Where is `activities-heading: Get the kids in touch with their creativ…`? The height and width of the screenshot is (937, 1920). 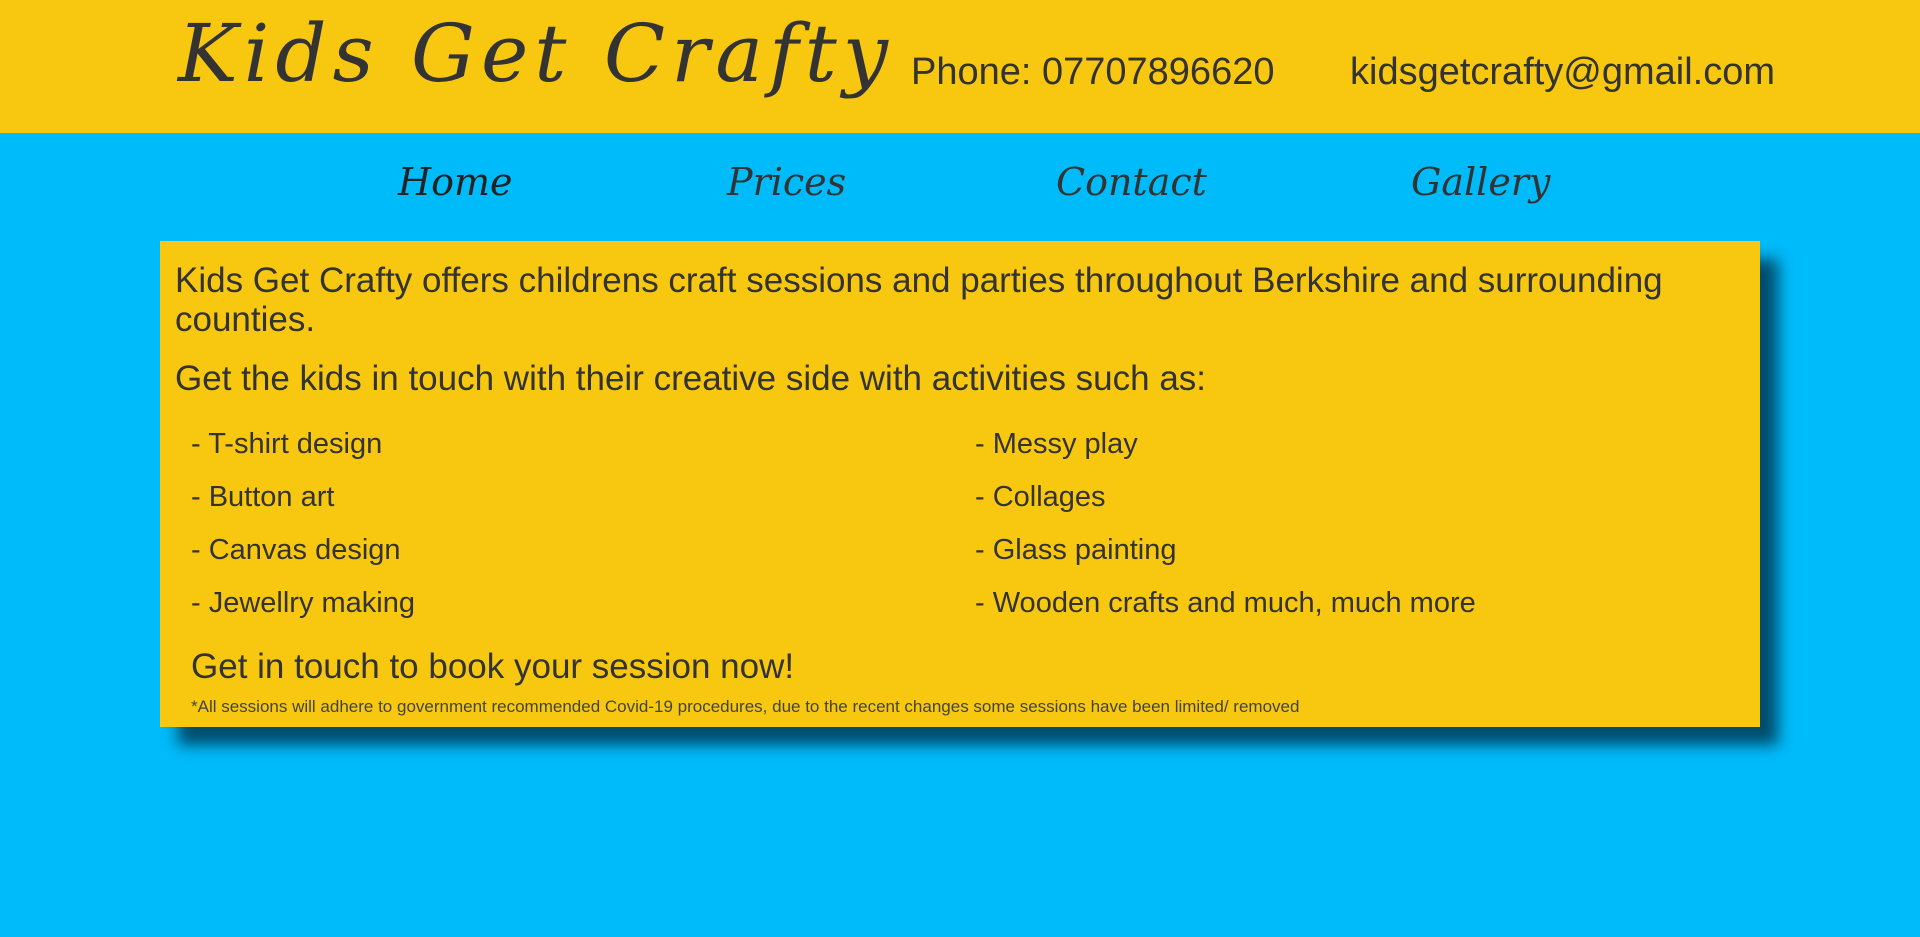
activities-heading: Get the kids in touch with their creativ… is located at coordinates (691, 378).